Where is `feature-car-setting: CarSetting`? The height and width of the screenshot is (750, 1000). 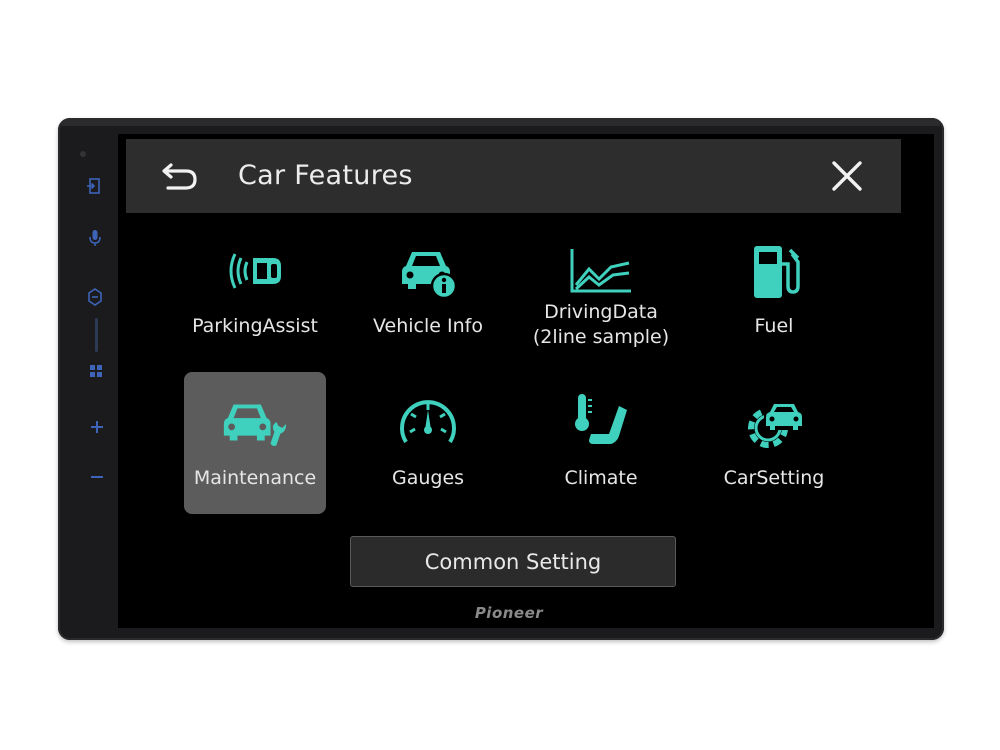
feature-car-setting: CarSetting is located at coordinates (774, 443).